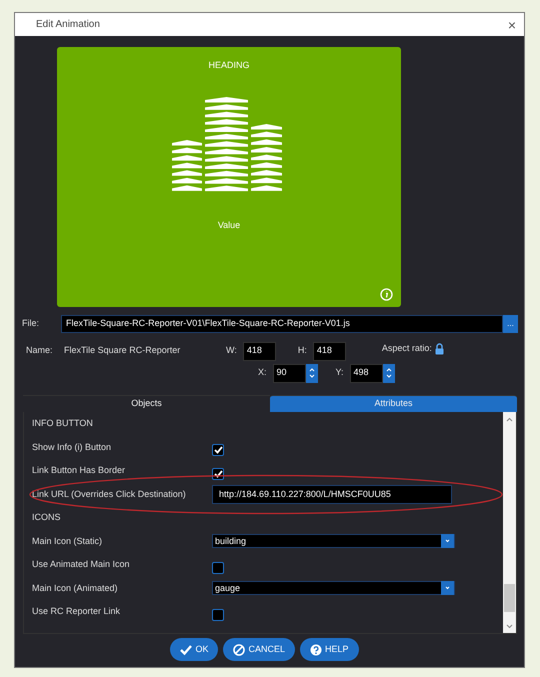  Describe the element at coordinates (329, 649) in the screenshot. I see `help-button: HELP` at that location.